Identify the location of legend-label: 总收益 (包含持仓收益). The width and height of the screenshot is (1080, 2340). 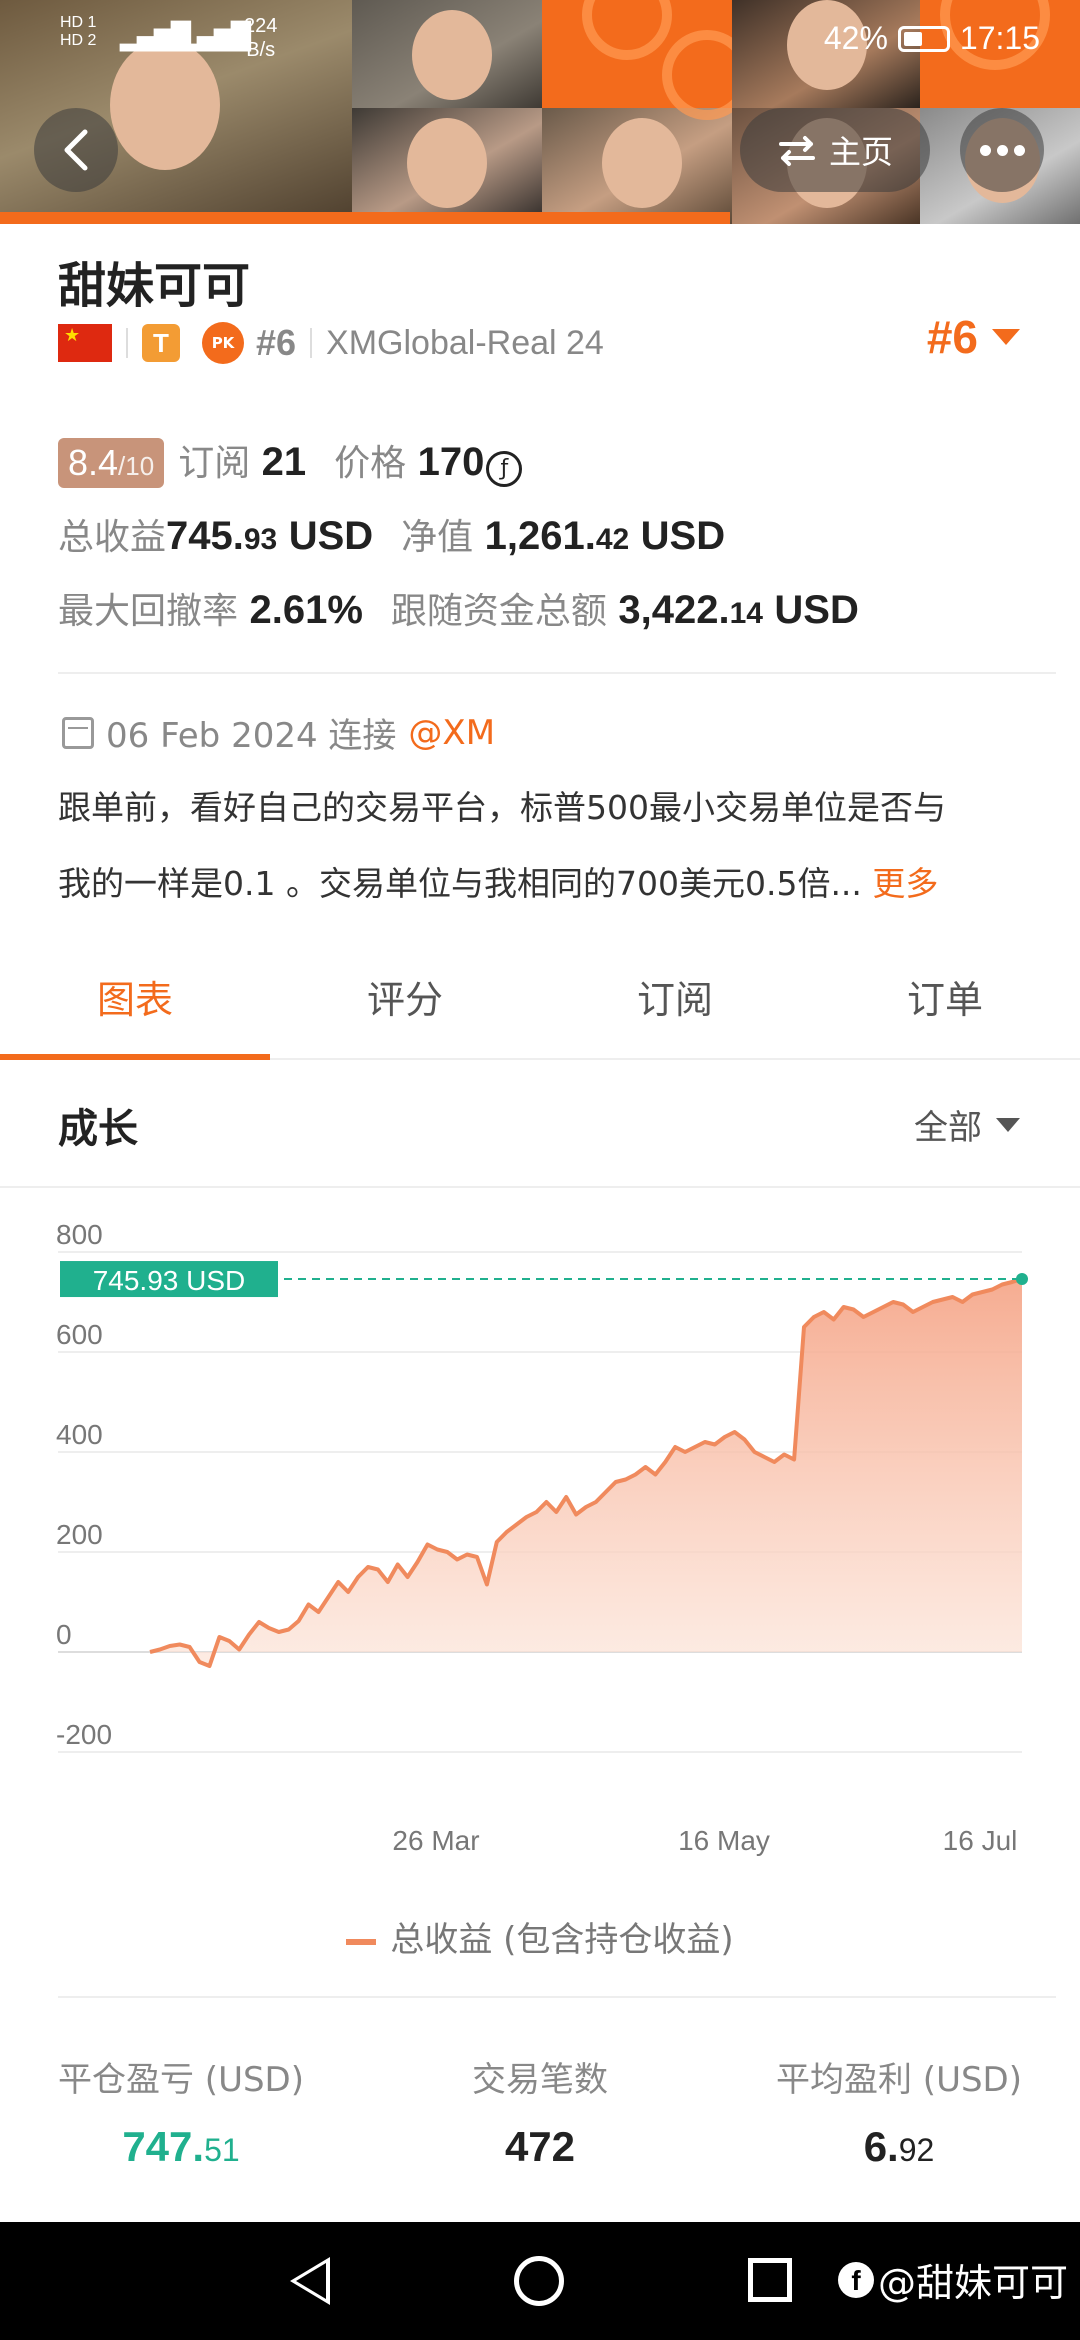
(562, 1940).